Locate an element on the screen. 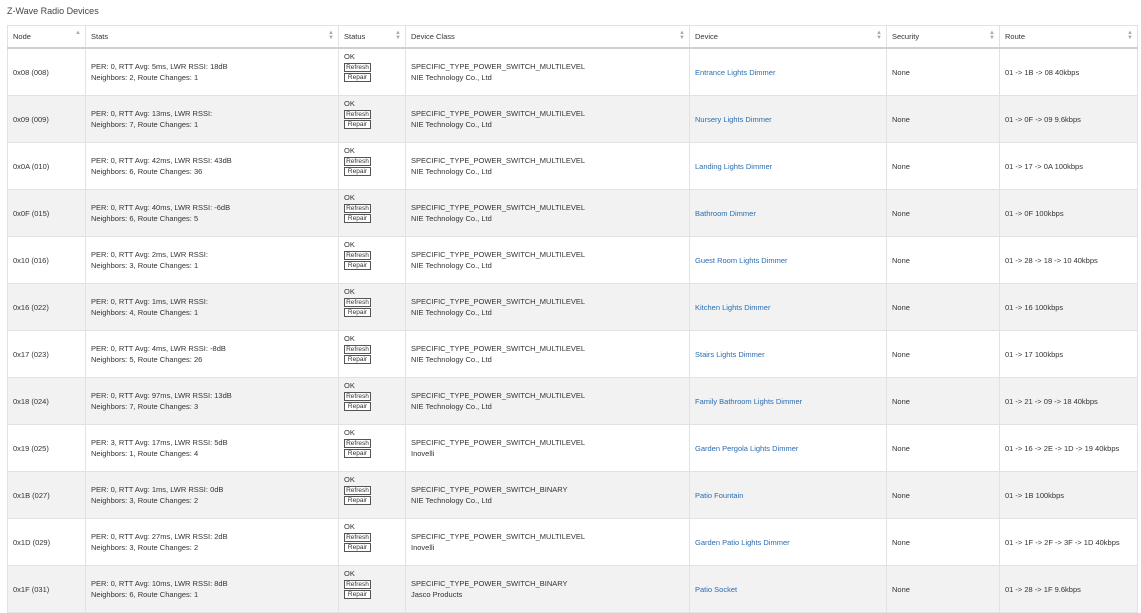  route-value: 01 -> 16 -> 2E -> 1D -> 19 40kbps is located at coordinates (1062, 448).